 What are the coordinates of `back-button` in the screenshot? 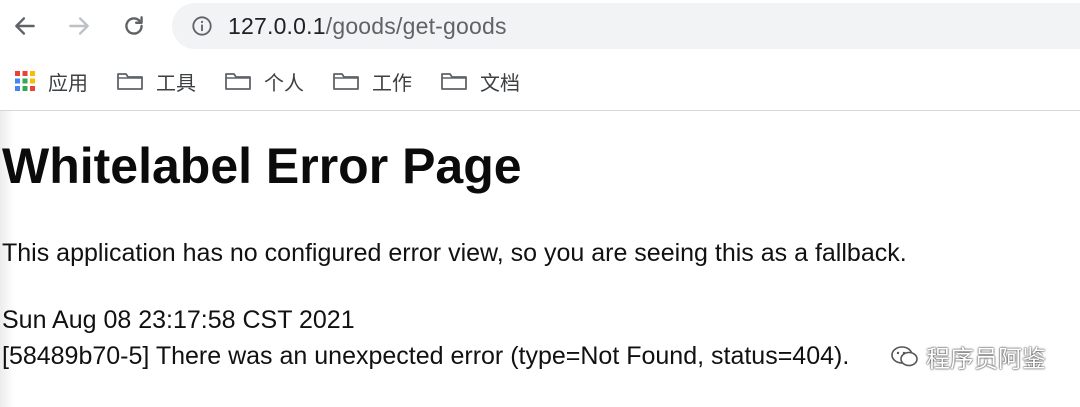 It's located at (25, 26).